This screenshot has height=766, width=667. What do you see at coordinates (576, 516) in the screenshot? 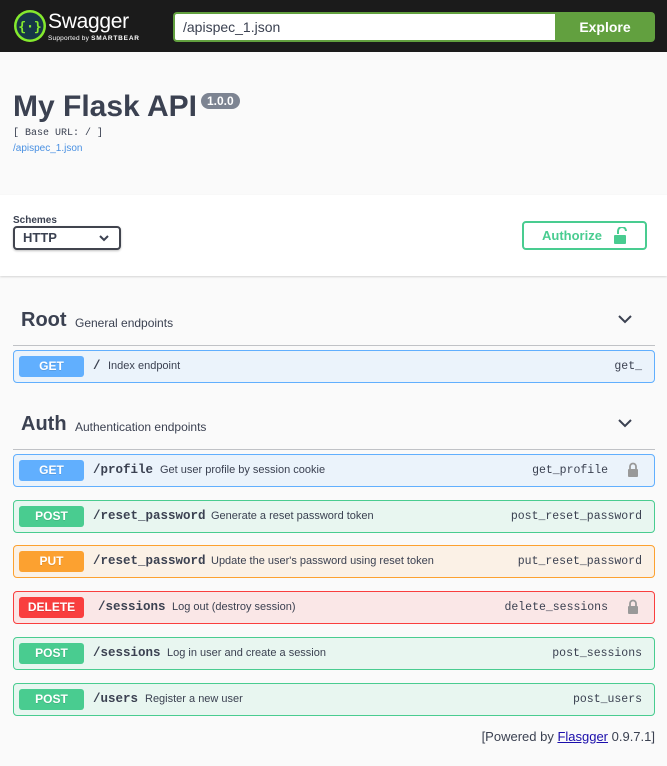
I see `operation-id: post_reset_password` at bounding box center [576, 516].